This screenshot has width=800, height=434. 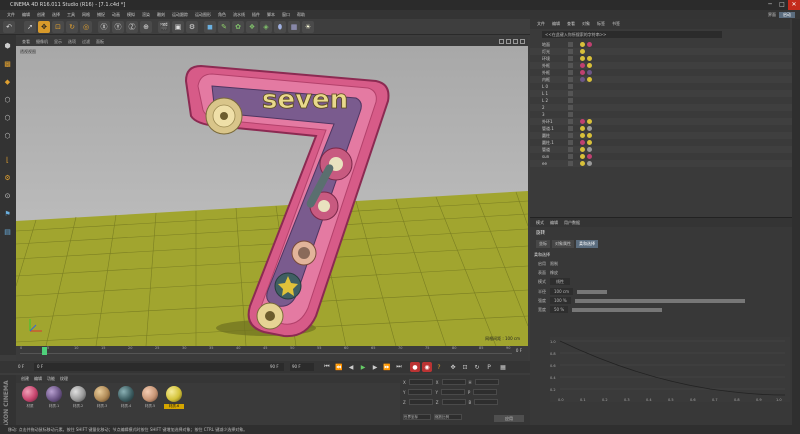 What do you see at coordinates (7, 117) in the screenshot?
I see `edges-mode-icon: ⬡` at bounding box center [7, 117].